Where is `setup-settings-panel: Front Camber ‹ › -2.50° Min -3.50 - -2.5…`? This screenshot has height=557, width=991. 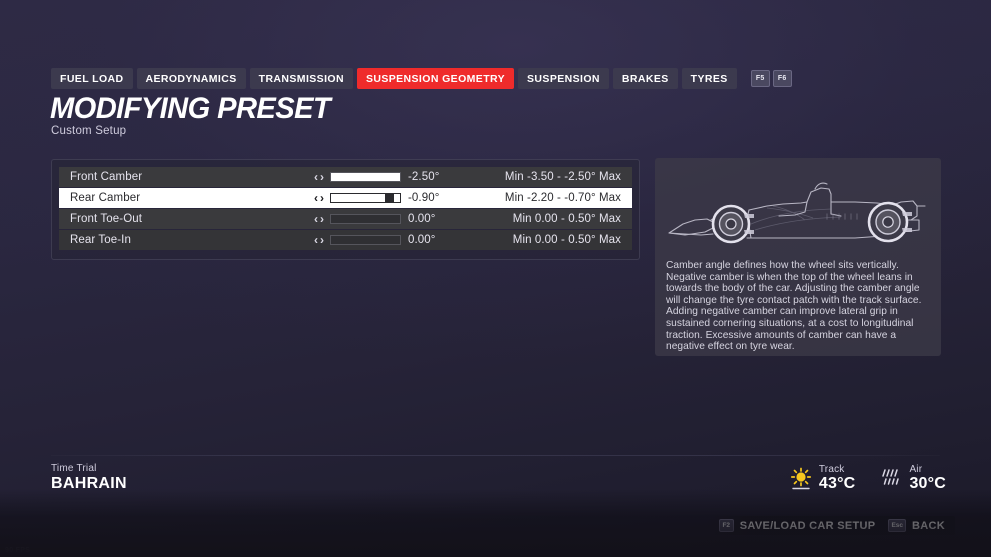 setup-settings-panel: Front Camber ‹ › -2.50° Min -3.50 - -2.5… is located at coordinates (345, 209).